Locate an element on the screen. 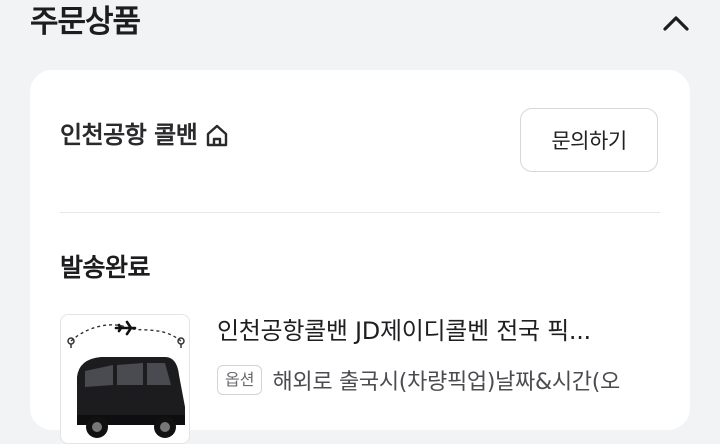 Image resolution: width=720 pixels, height=444 pixels. option-badge: 옵션 is located at coordinates (240, 380).